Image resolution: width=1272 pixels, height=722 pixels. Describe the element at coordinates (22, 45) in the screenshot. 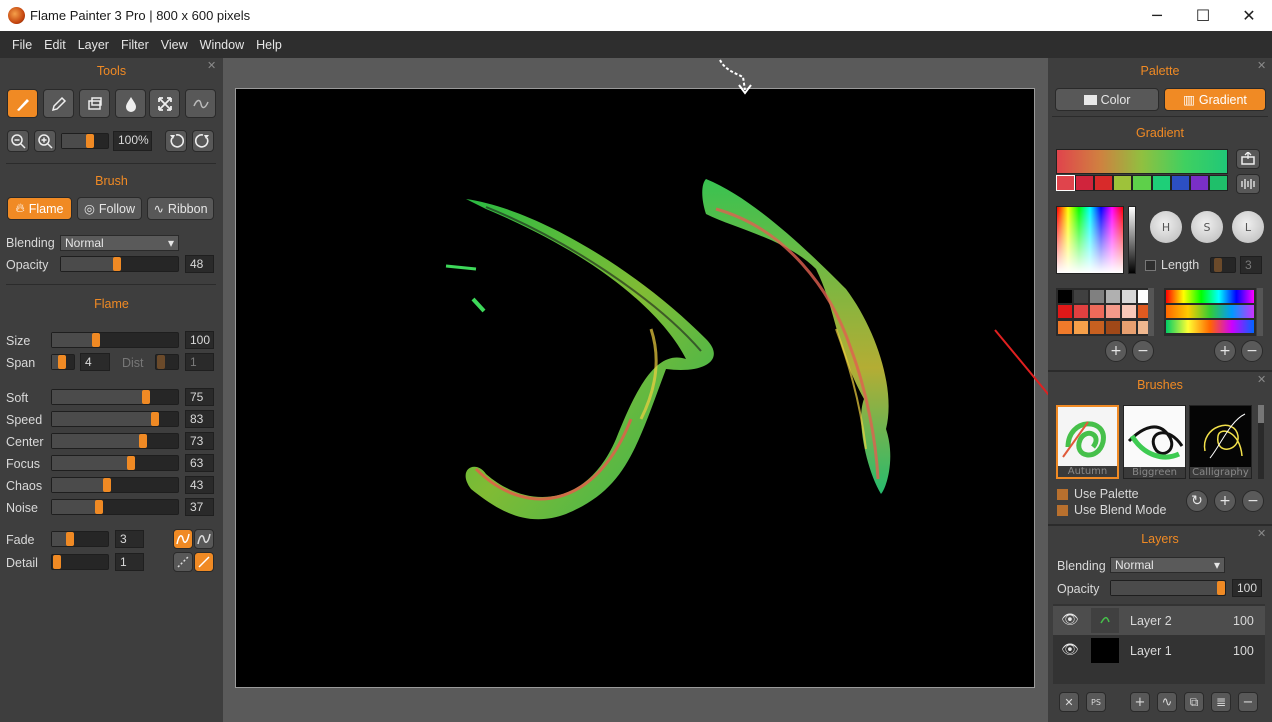

I see `menu-file: File` at that location.